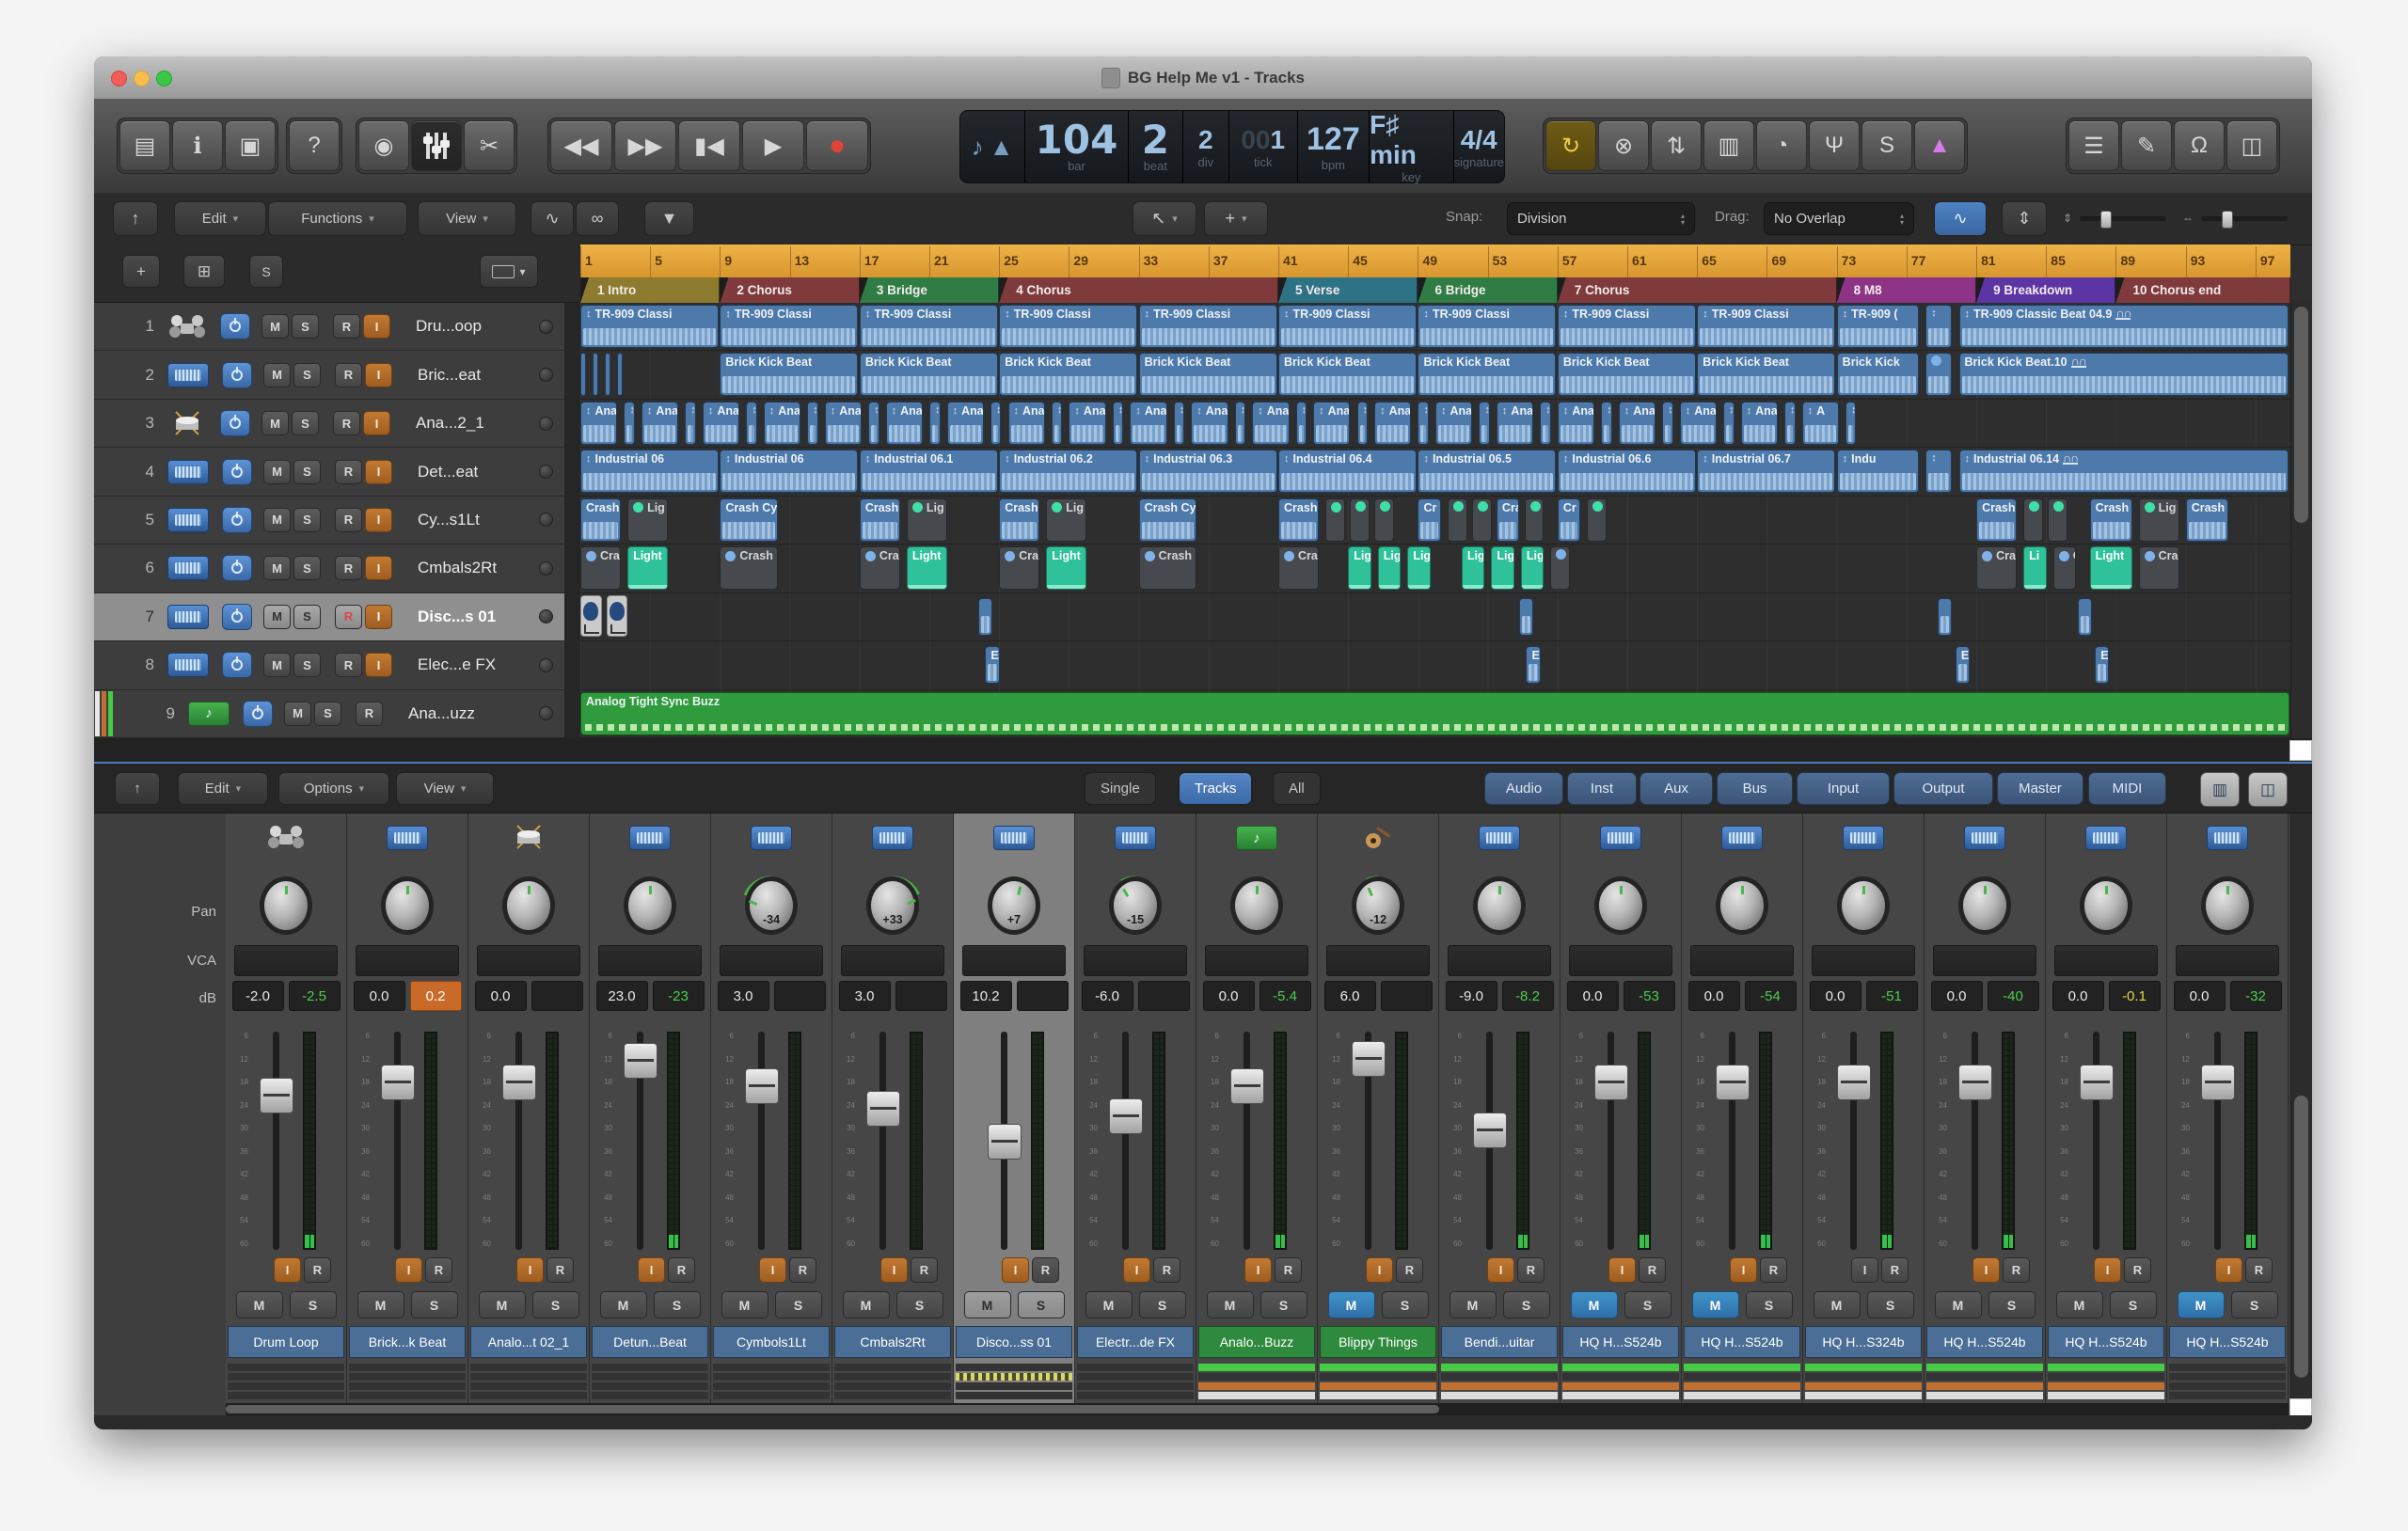  What do you see at coordinates (1677, 145) in the screenshot?
I see `autopunch-icon: ⇅` at bounding box center [1677, 145].